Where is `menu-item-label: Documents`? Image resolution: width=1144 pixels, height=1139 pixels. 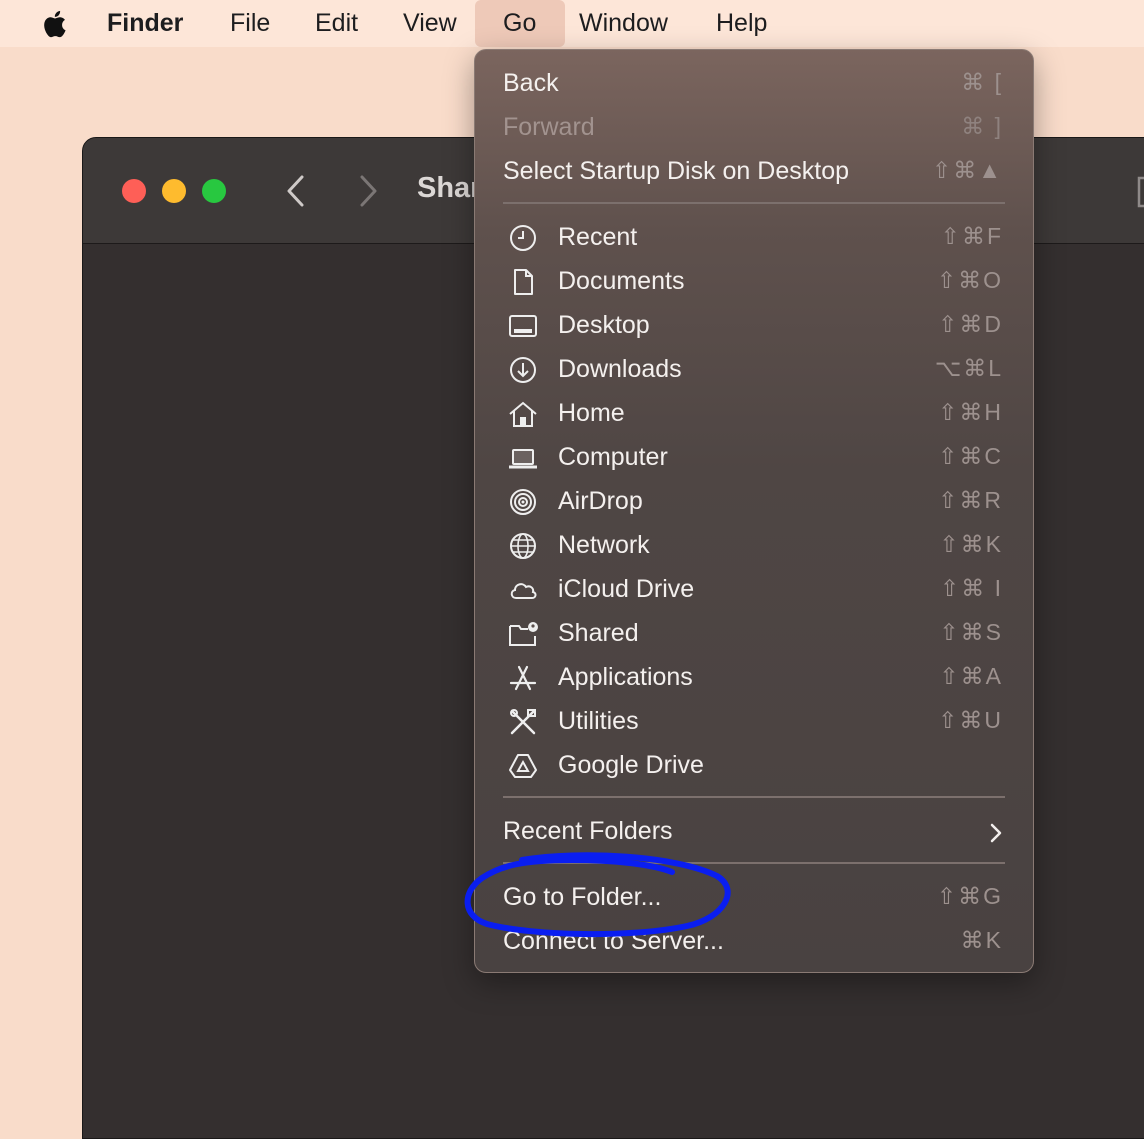 menu-item-label: Documents is located at coordinates (621, 281).